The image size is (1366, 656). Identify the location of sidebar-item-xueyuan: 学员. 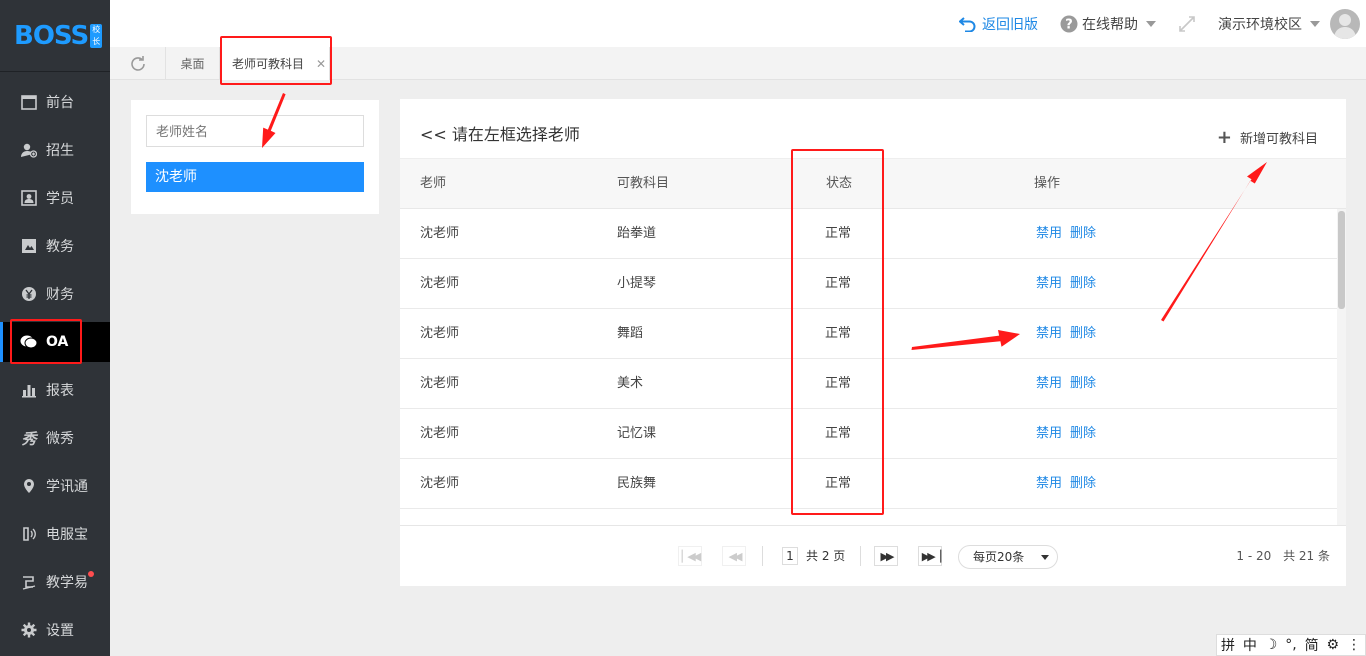
(55, 198).